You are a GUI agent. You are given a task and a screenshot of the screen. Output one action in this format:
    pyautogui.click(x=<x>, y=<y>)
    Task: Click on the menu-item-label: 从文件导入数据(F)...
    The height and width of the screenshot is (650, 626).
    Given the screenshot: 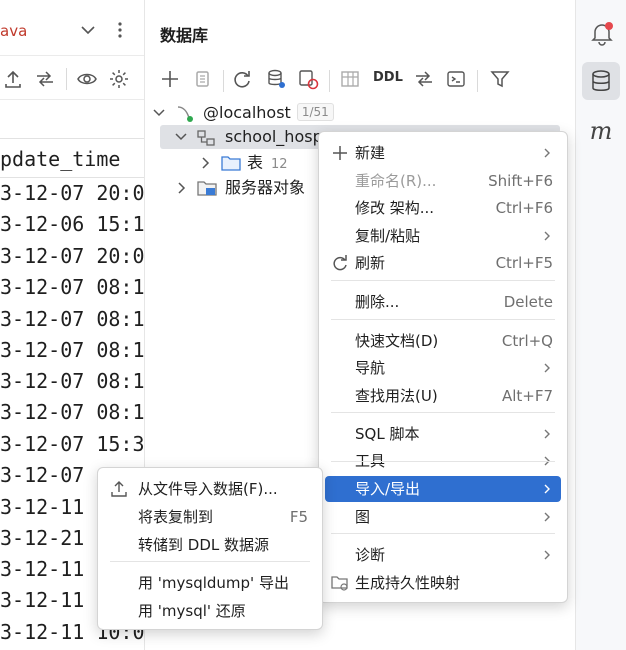 What is the action you would take?
    pyautogui.click(x=208, y=489)
    